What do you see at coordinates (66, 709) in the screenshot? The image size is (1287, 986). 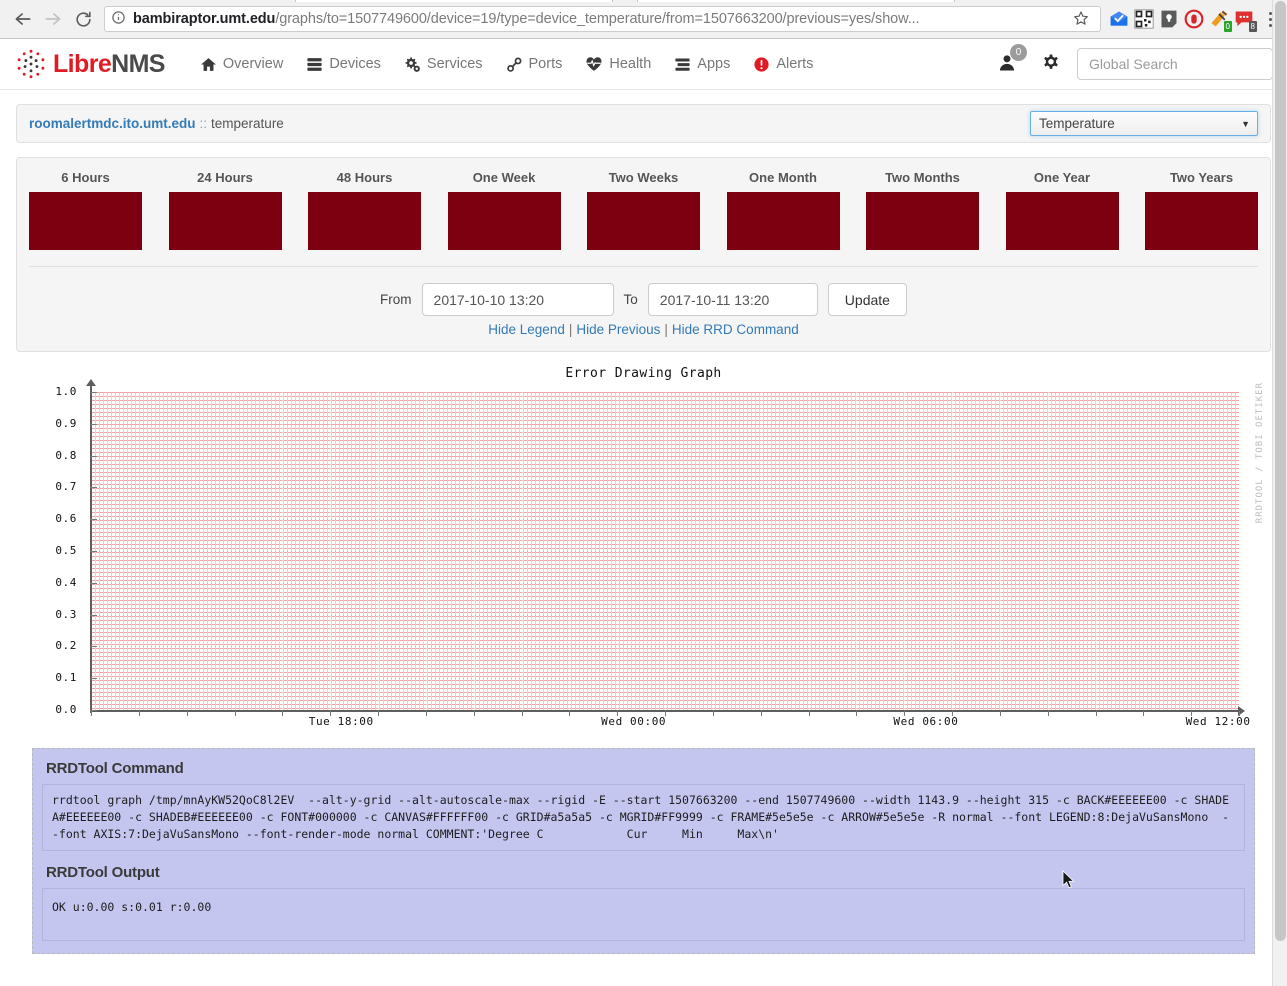 I see `y-tick-label: 0.0` at bounding box center [66, 709].